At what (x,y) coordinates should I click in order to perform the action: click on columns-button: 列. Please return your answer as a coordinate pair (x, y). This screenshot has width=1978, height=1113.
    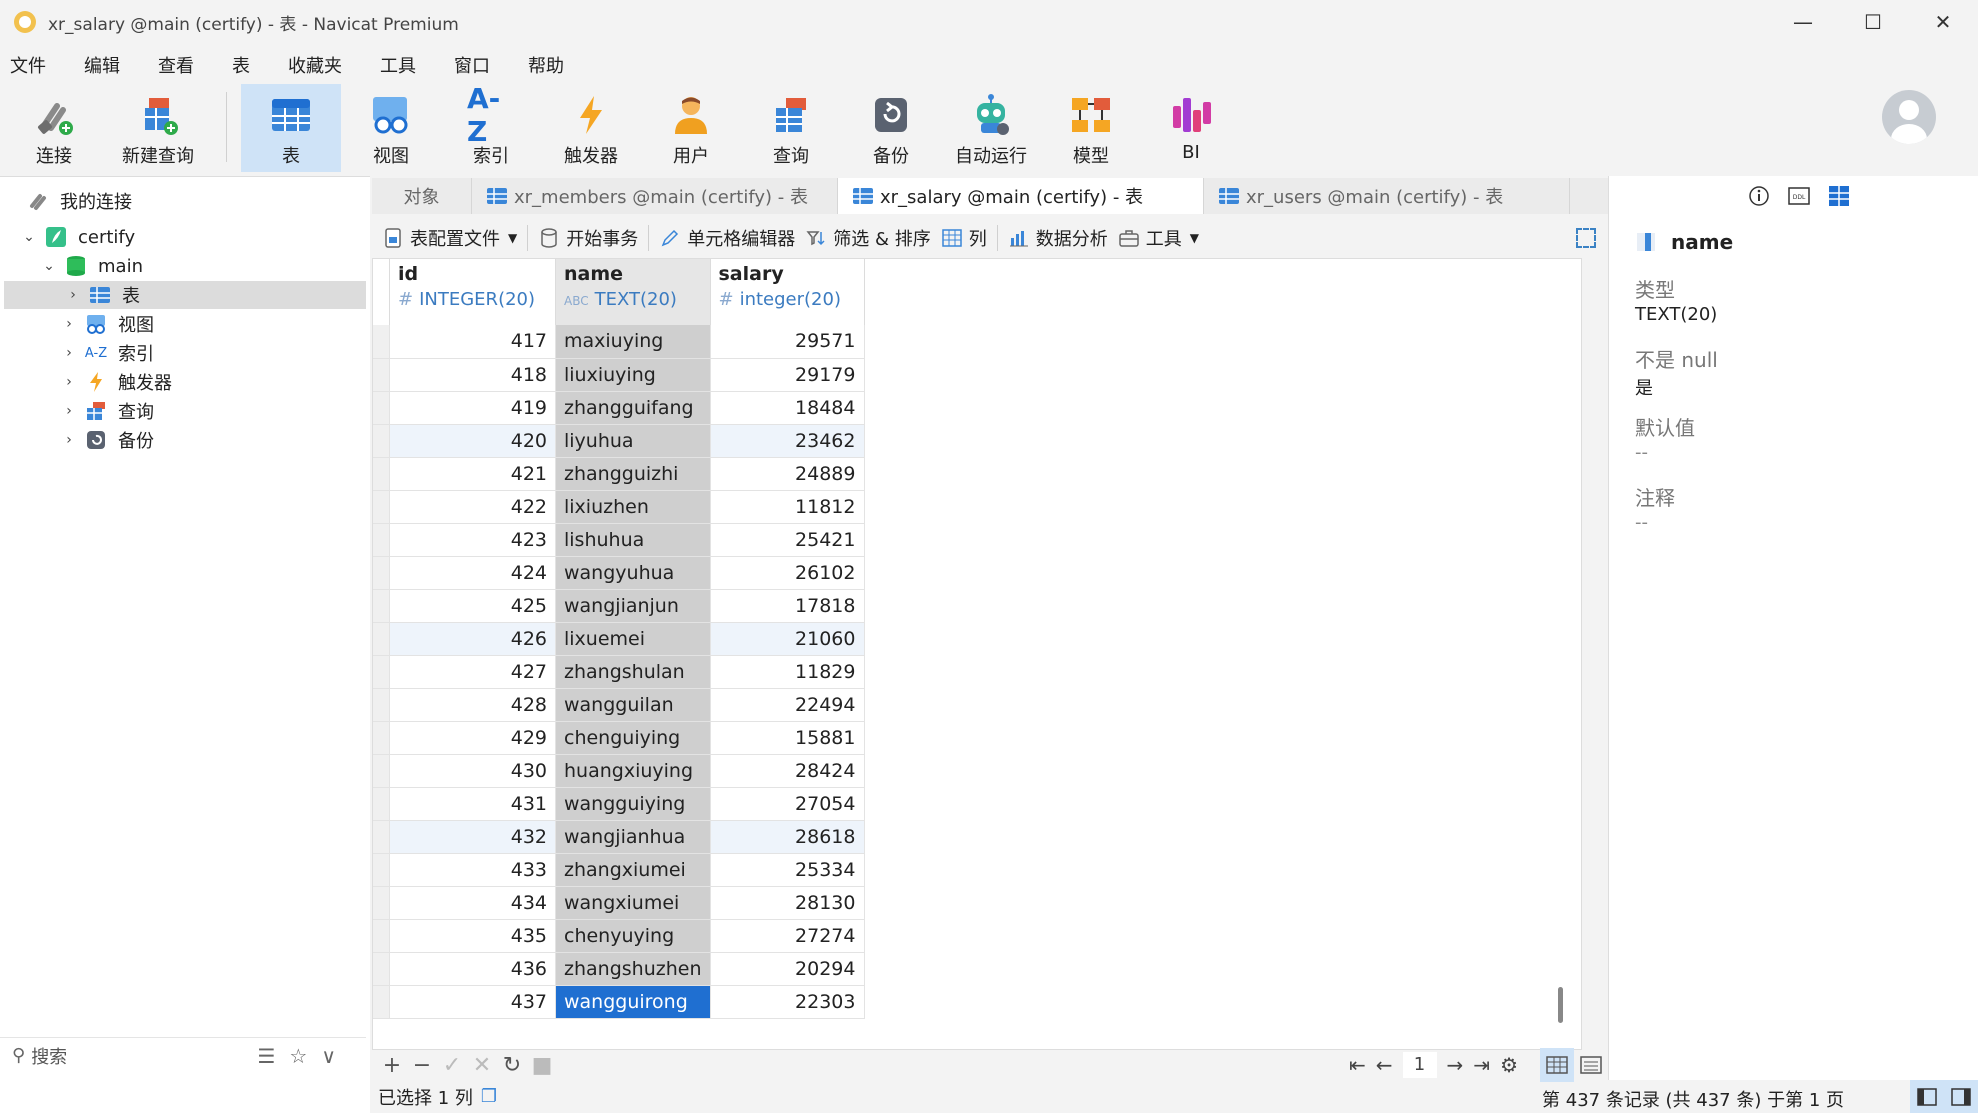
    Looking at the image, I should click on (964, 238).